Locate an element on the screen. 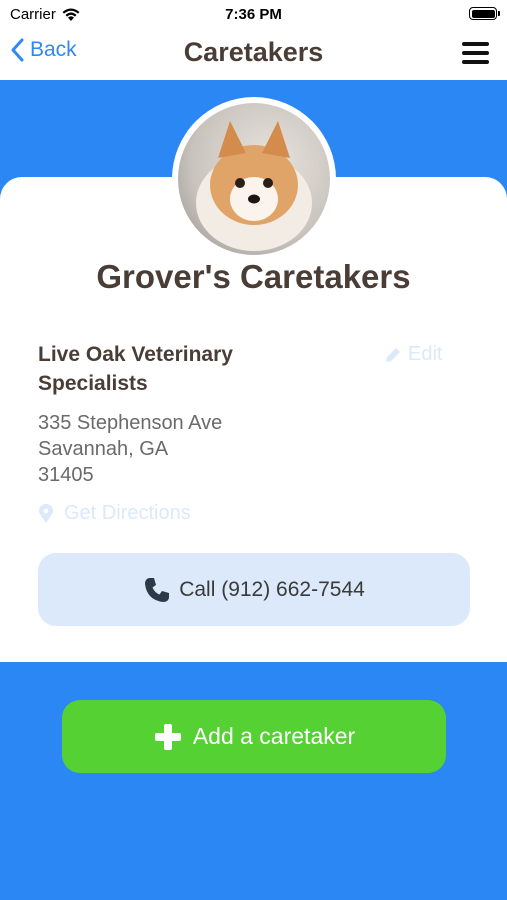 The height and width of the screenshot is (900, 507). get-directions-link: Get Directions is located at coordinates (114, 513).